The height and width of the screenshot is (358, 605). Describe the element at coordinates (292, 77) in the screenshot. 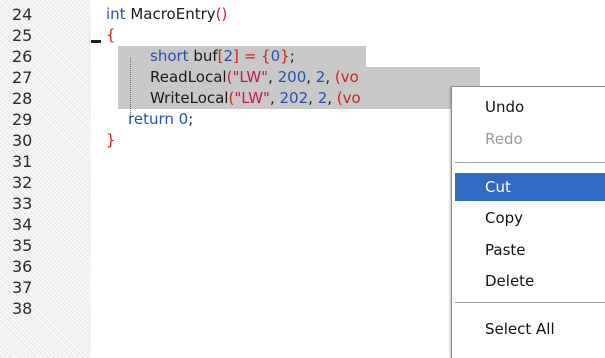

I see `number: 200` at that location.